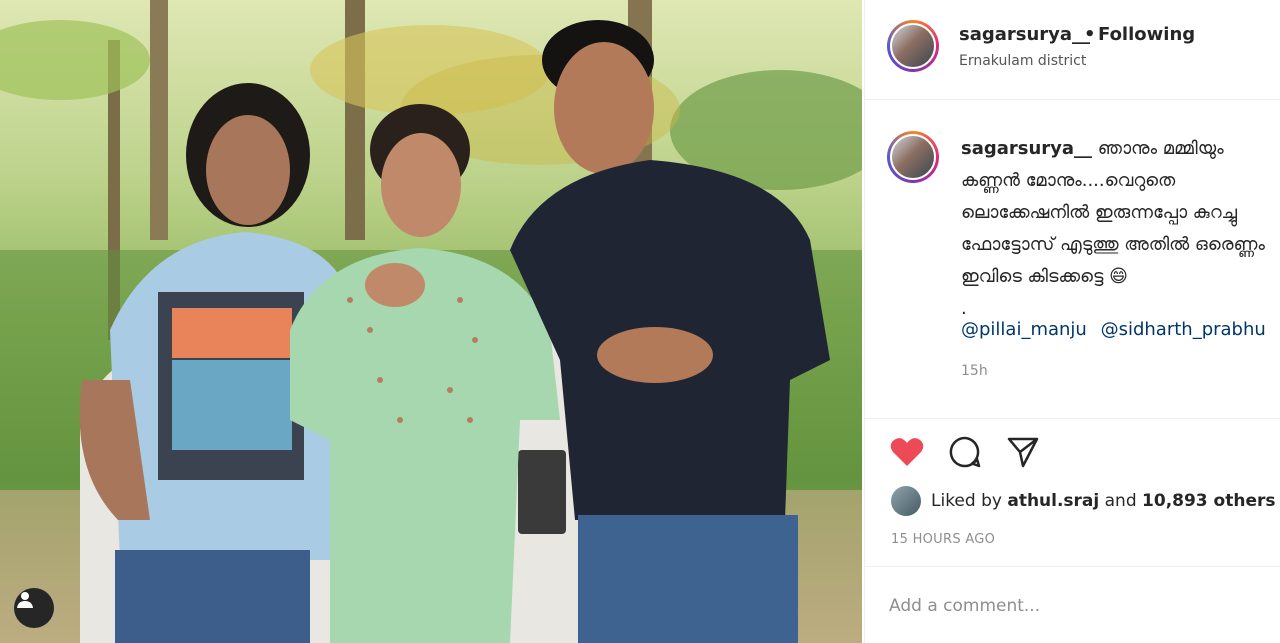  Describe the element at coordinates (974, 371) in the screenshot. I see `caption-age: 15h` at that location.